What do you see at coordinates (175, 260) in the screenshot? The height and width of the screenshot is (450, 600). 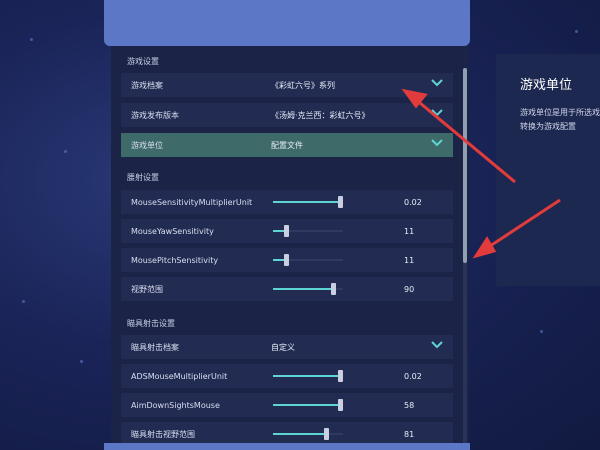 I see `row-label: MousePitchSensitivity` at bounding box center [175, 260].